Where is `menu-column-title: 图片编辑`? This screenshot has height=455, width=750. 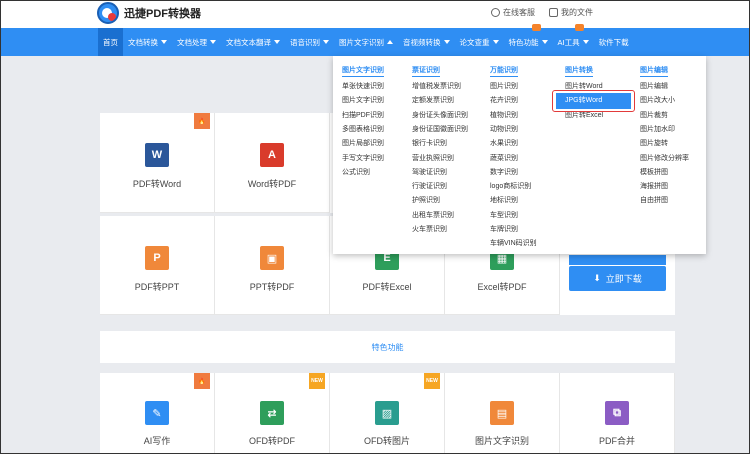 menu-column-title: 图片编辑 is located at coordinates (654, 71).